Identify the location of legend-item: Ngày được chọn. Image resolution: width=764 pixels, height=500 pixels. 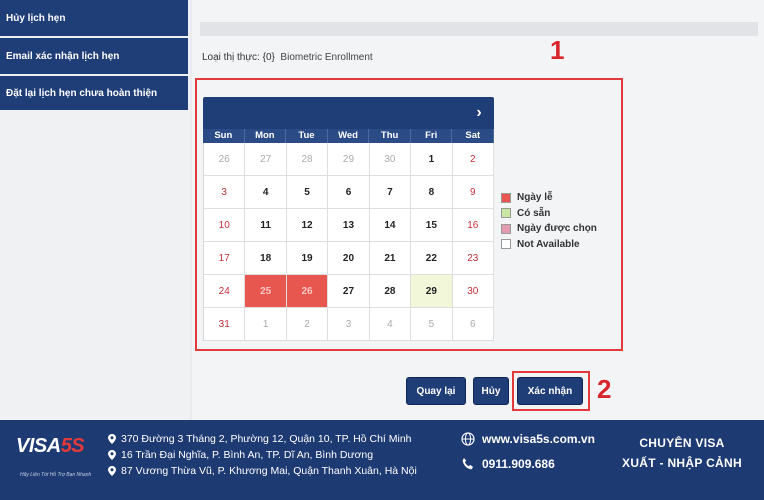
(549, 229).